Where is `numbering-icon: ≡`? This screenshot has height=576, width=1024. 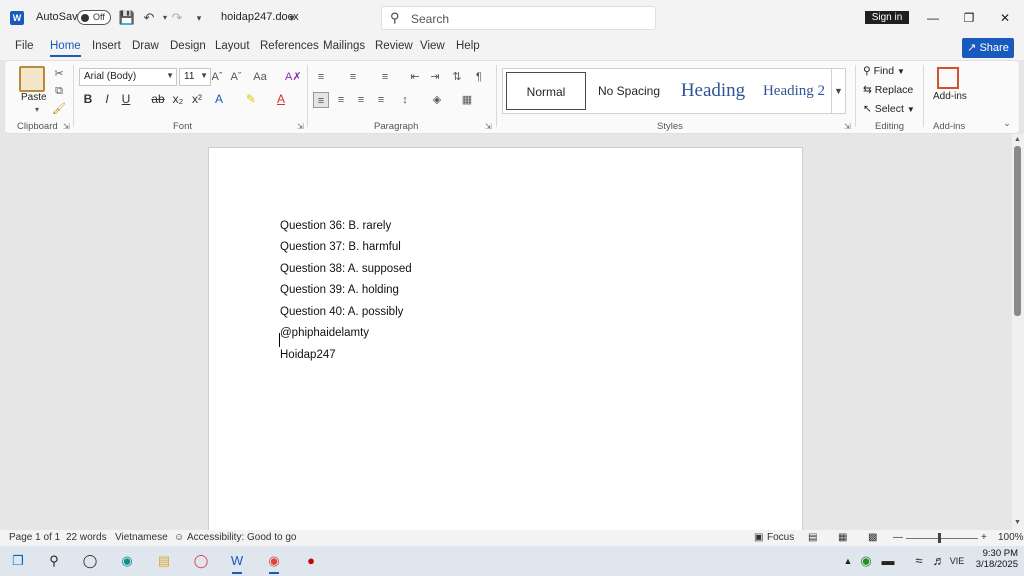 numbering-icon: ≡ is located at coordinates (353, 77).